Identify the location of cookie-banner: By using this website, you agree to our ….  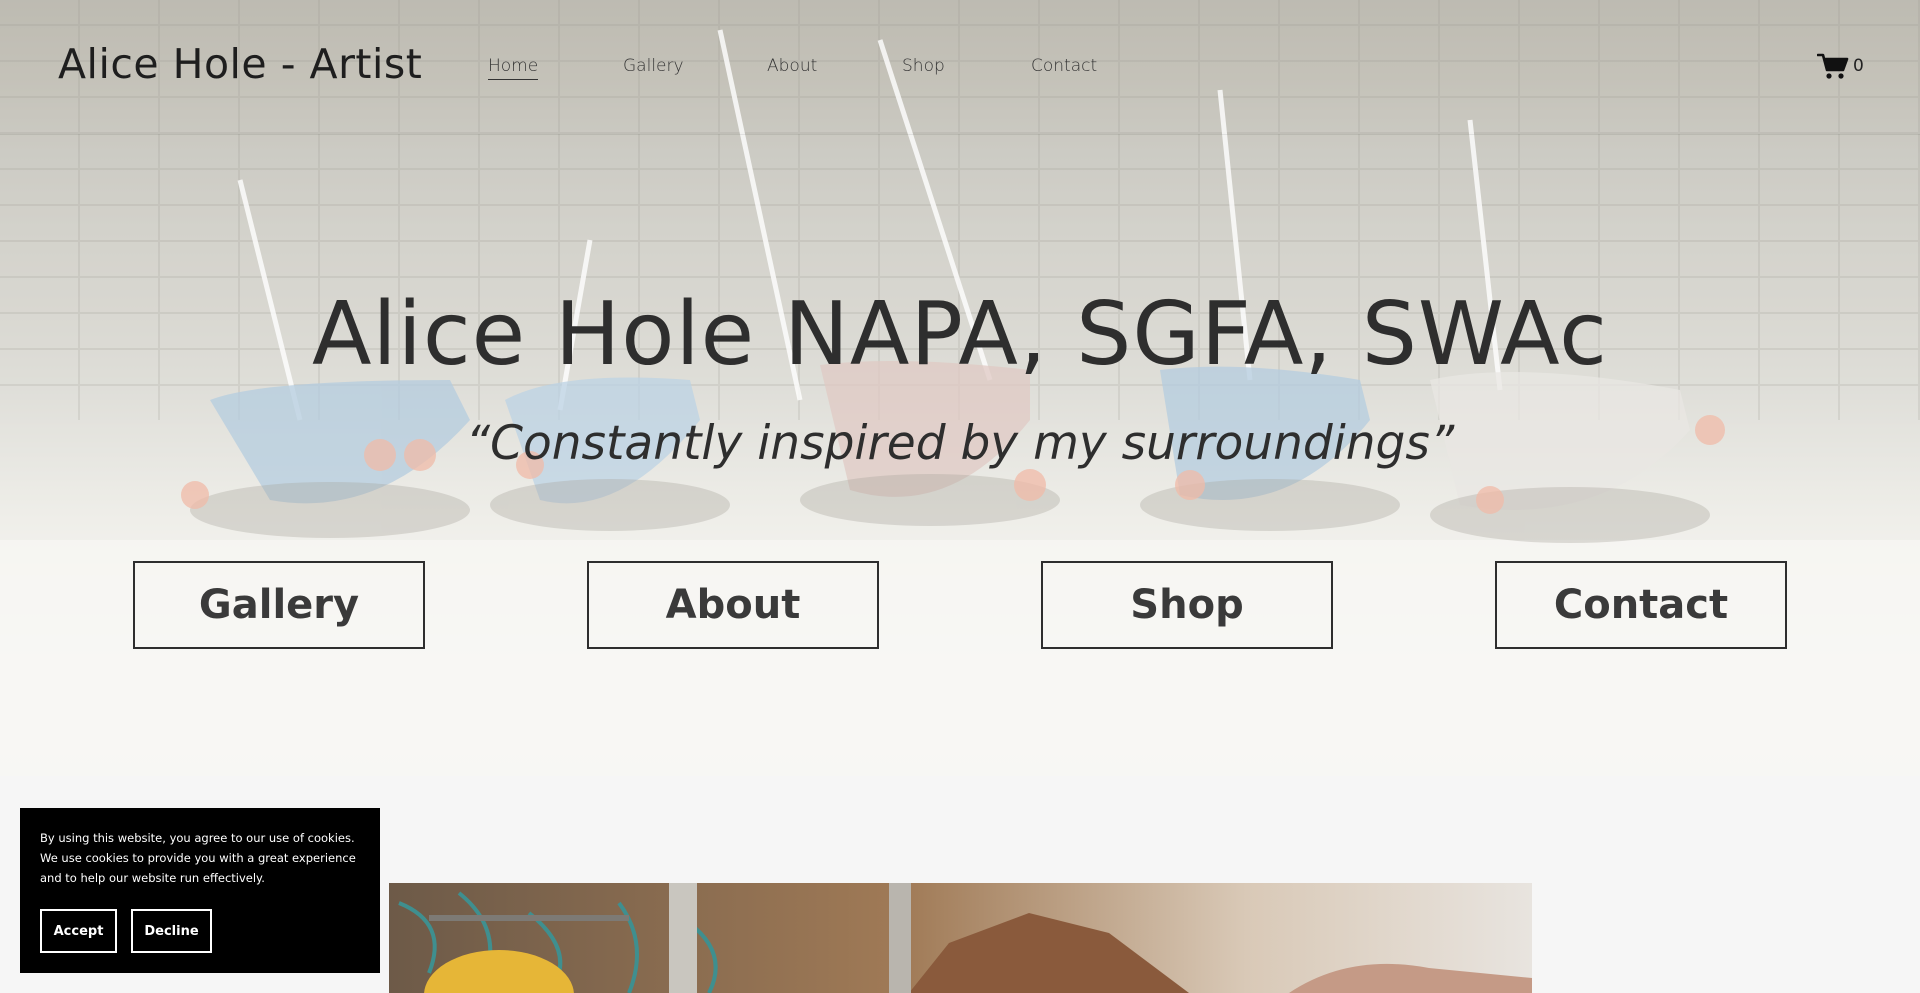
(200, 890).